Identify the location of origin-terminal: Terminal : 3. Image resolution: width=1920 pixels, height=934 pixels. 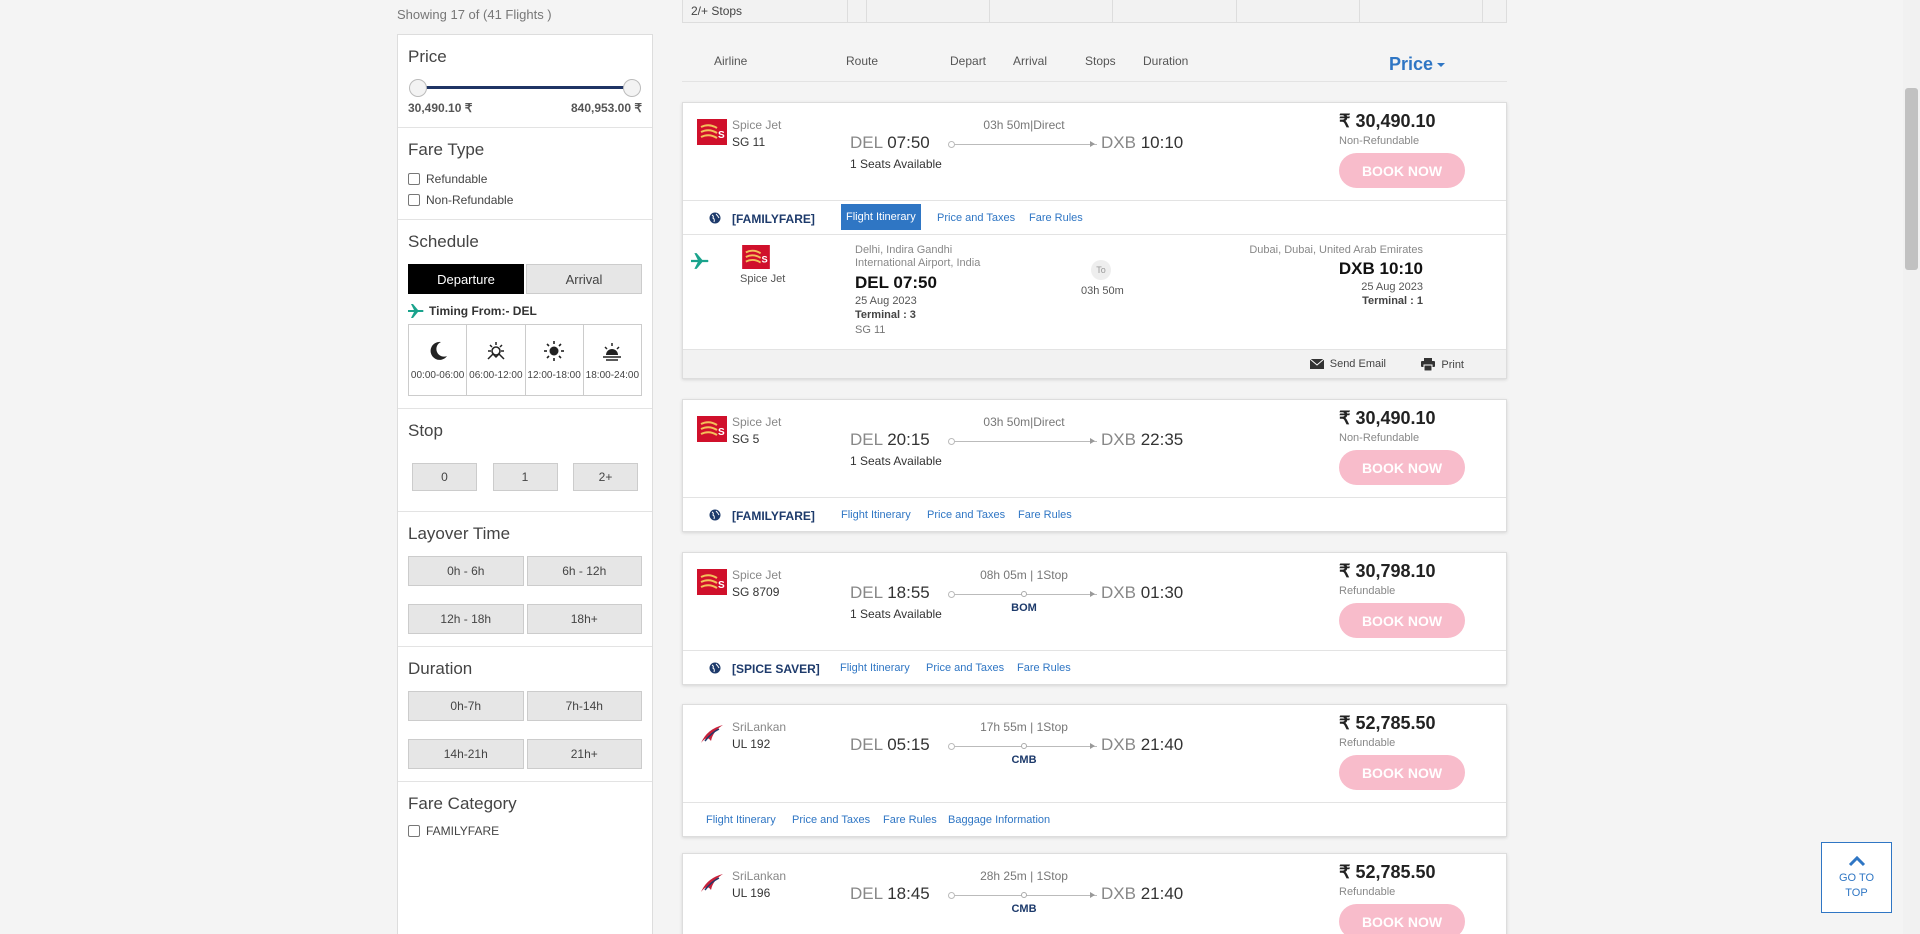
(885, 315).